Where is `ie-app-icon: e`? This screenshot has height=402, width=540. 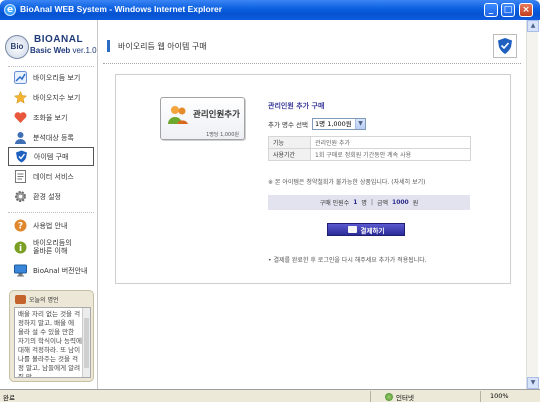
ie-app-icon: e is located at coordinates (10, 10).